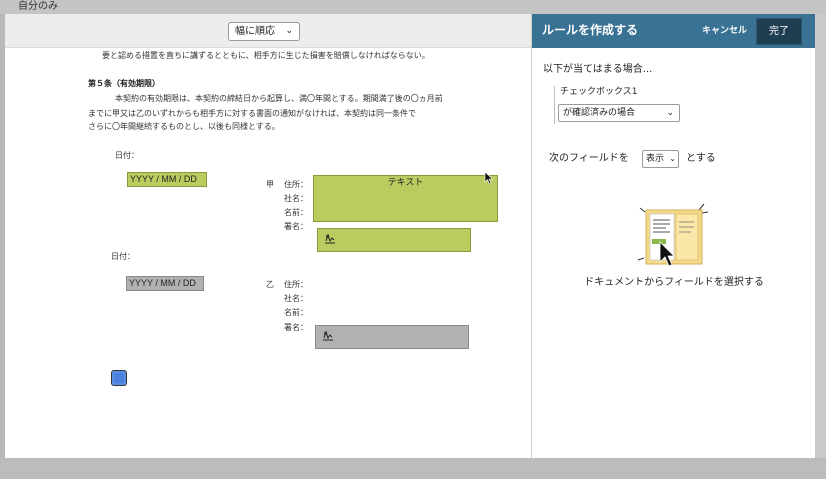 The width and height of the screenshot is (826, 479). Describe the element at coordinates (599, 113) in the screenshot. I see `condition-select-value: が確認済みの場合` at that location.